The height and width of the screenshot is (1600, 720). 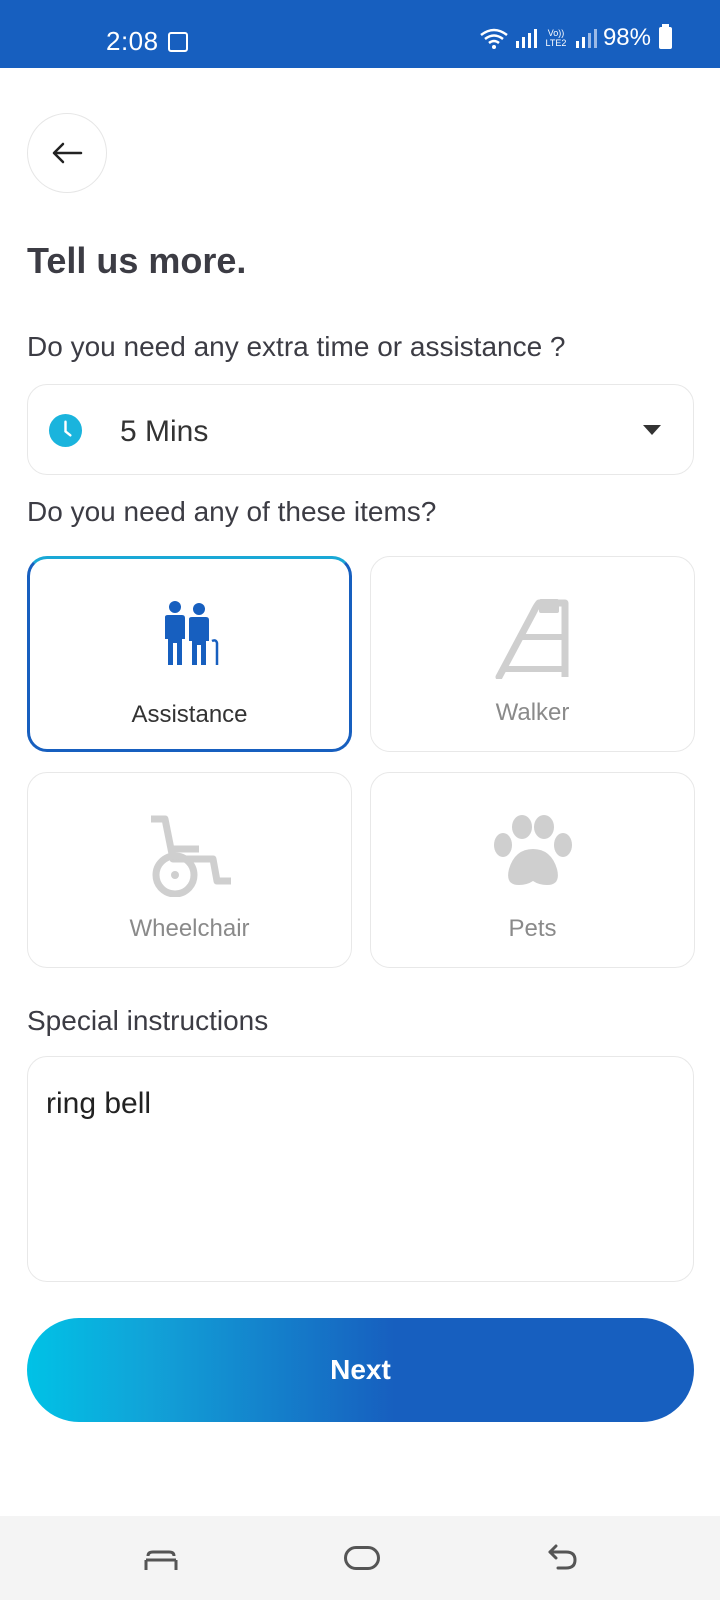 I want to click on wheelchair-icon, so click(x=190, y=856).